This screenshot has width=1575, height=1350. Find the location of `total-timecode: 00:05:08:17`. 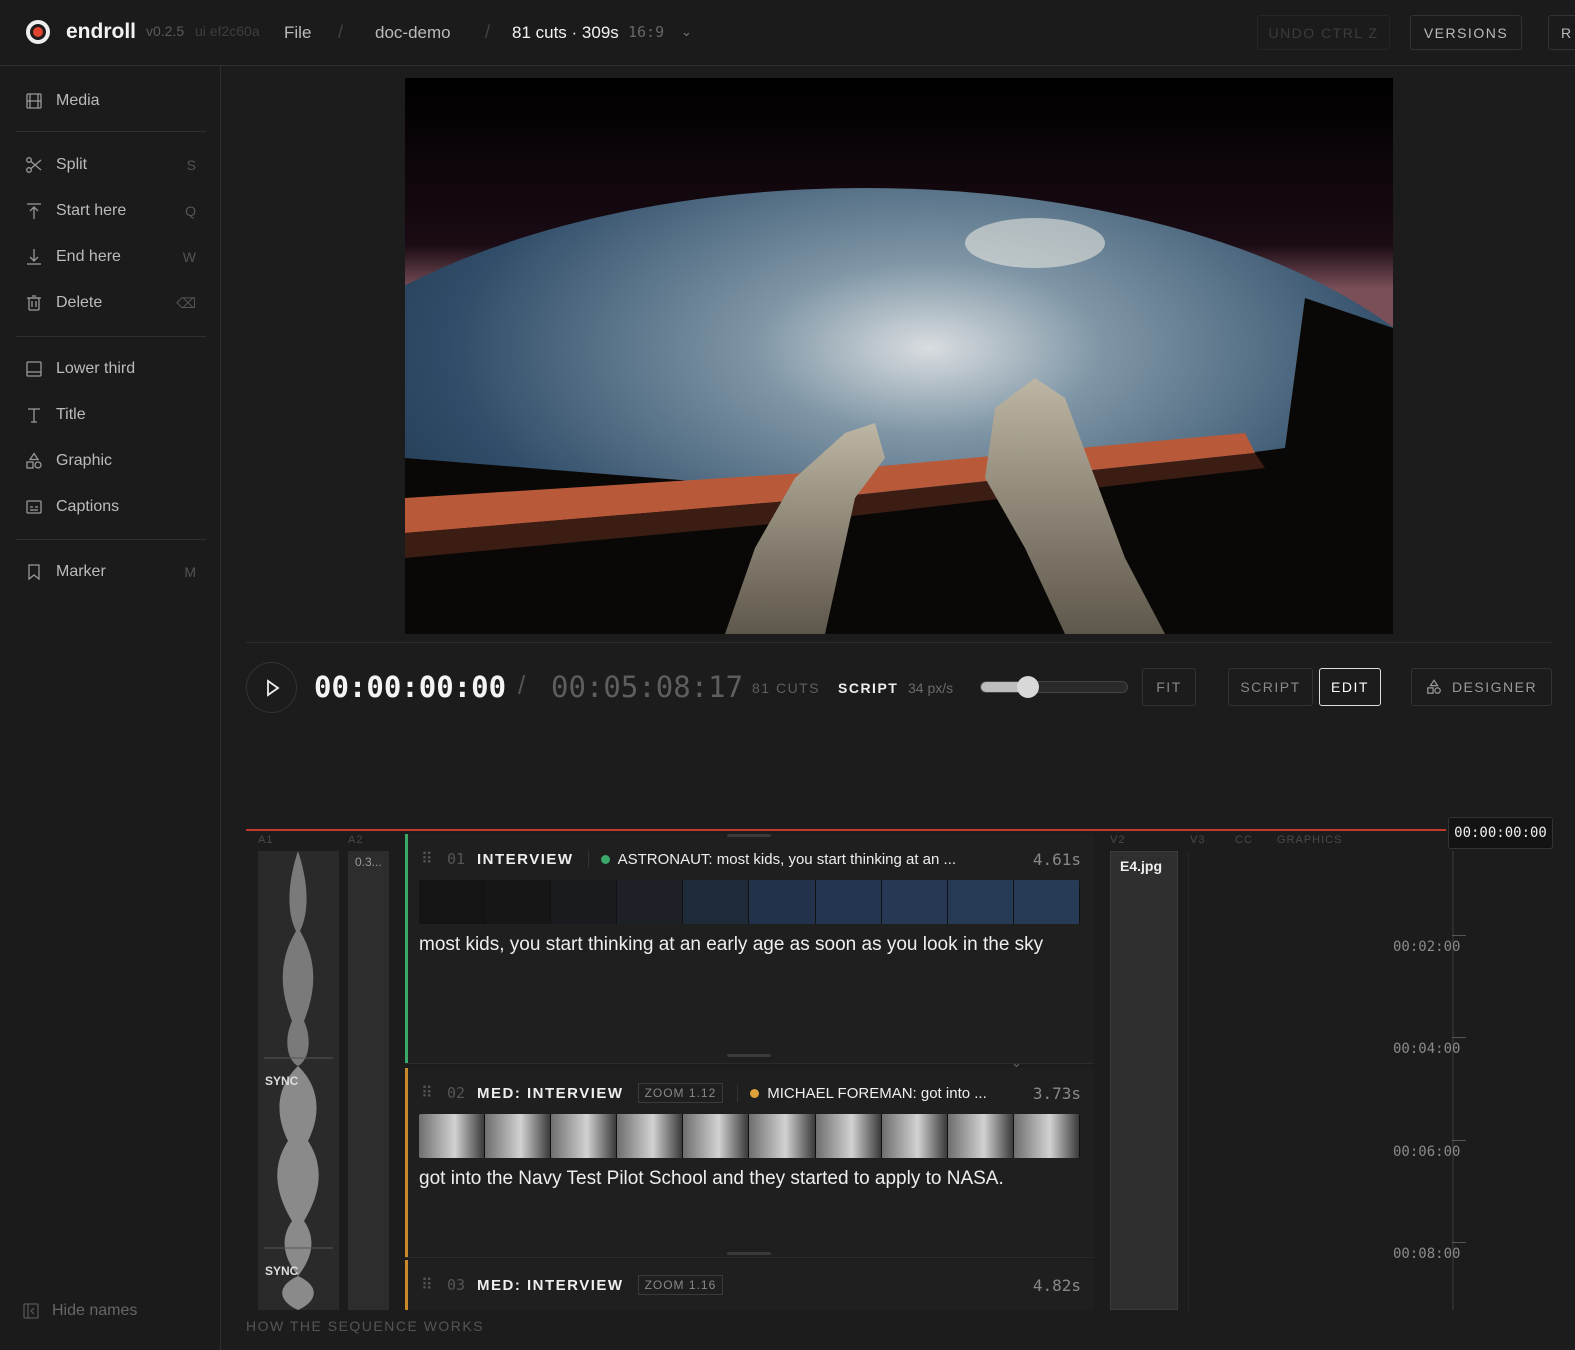

total-timecode: 00:05:08:17 is located at coordinates (647, 687).